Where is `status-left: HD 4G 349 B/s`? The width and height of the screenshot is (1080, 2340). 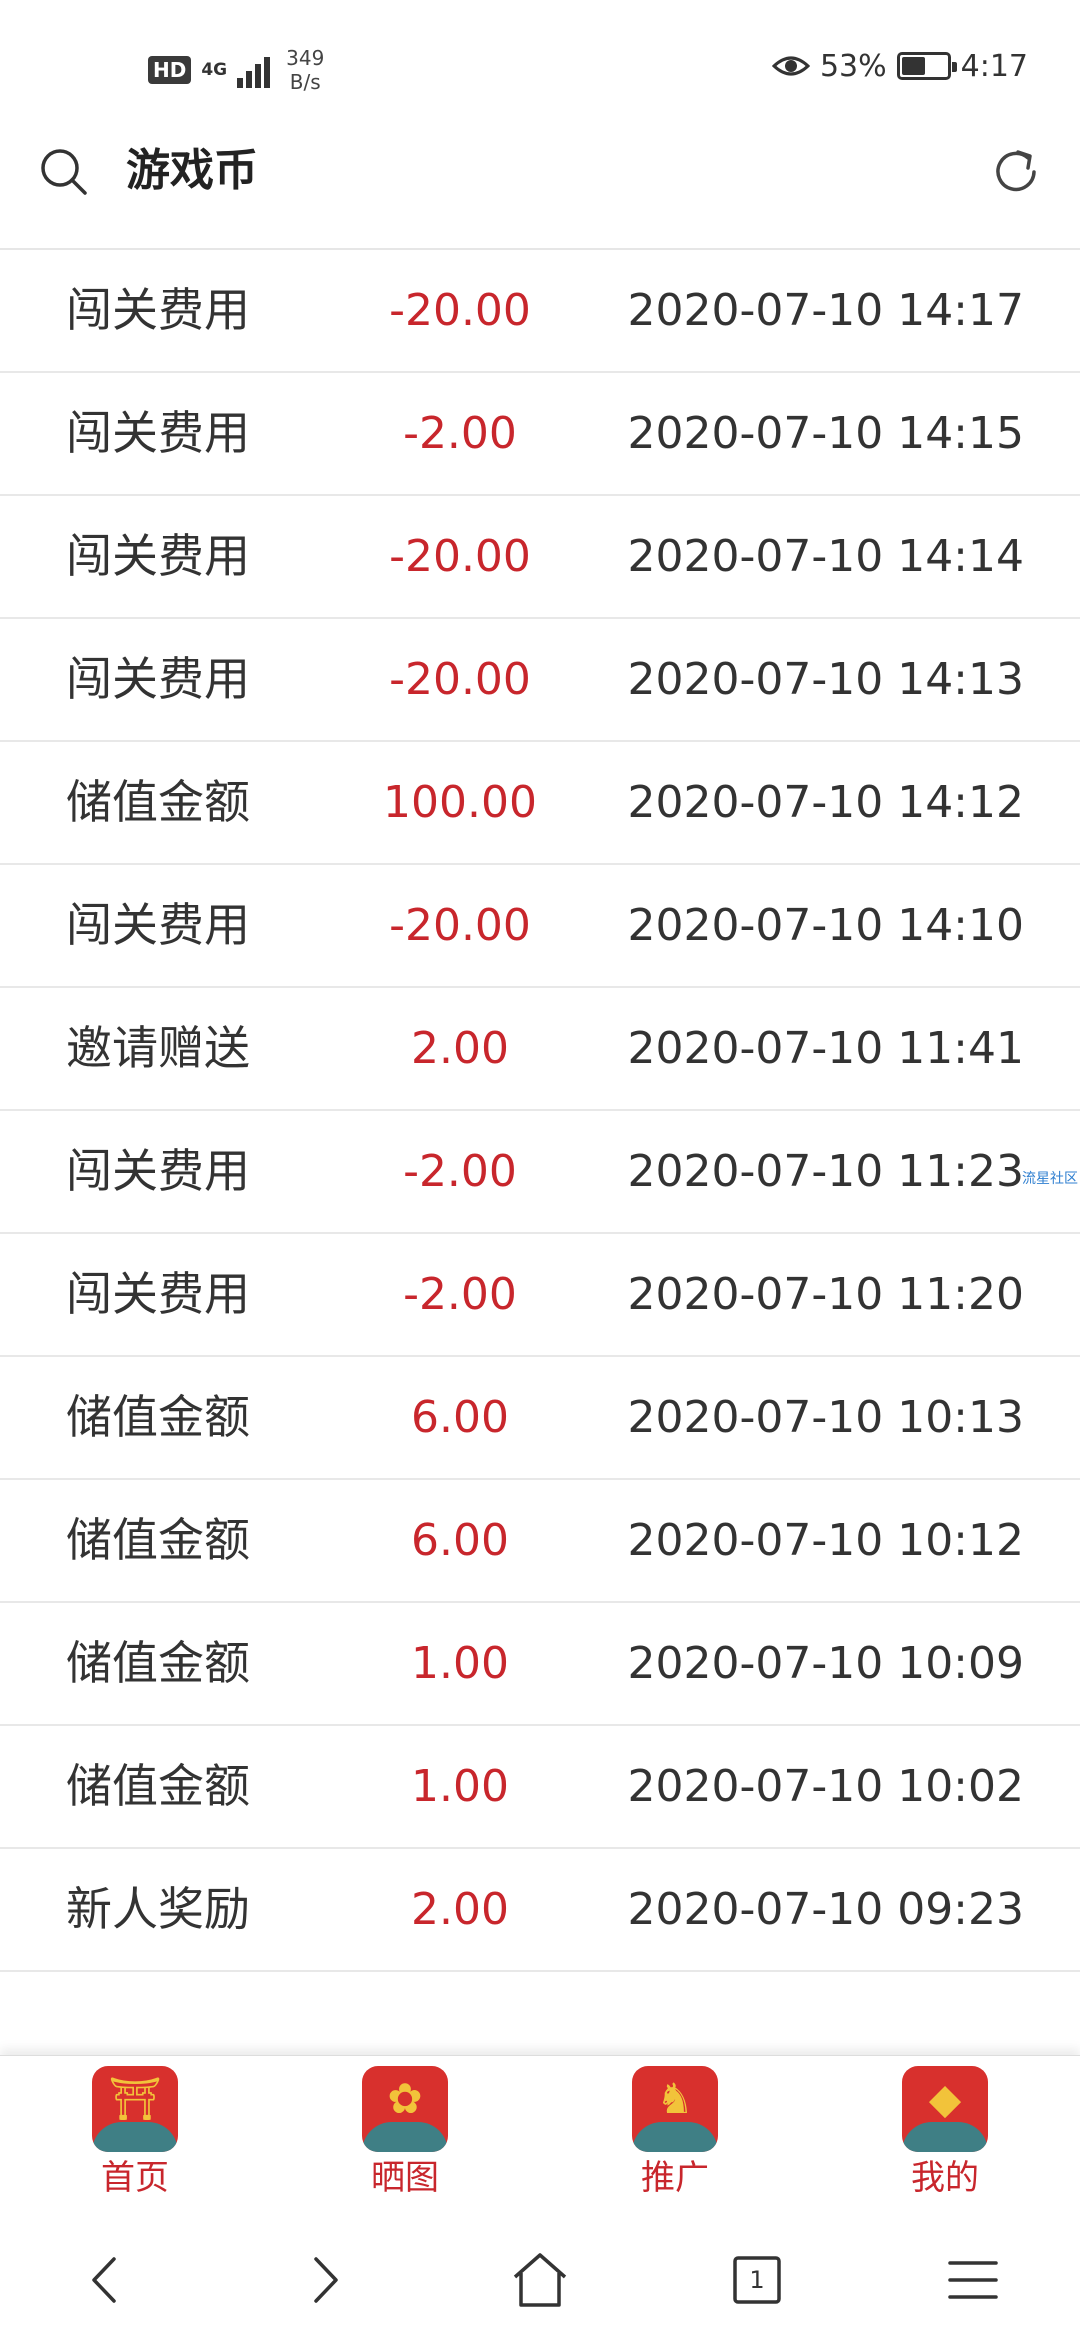 status-left: HD 4G 349 B/s is located at coordinates (236, 70).